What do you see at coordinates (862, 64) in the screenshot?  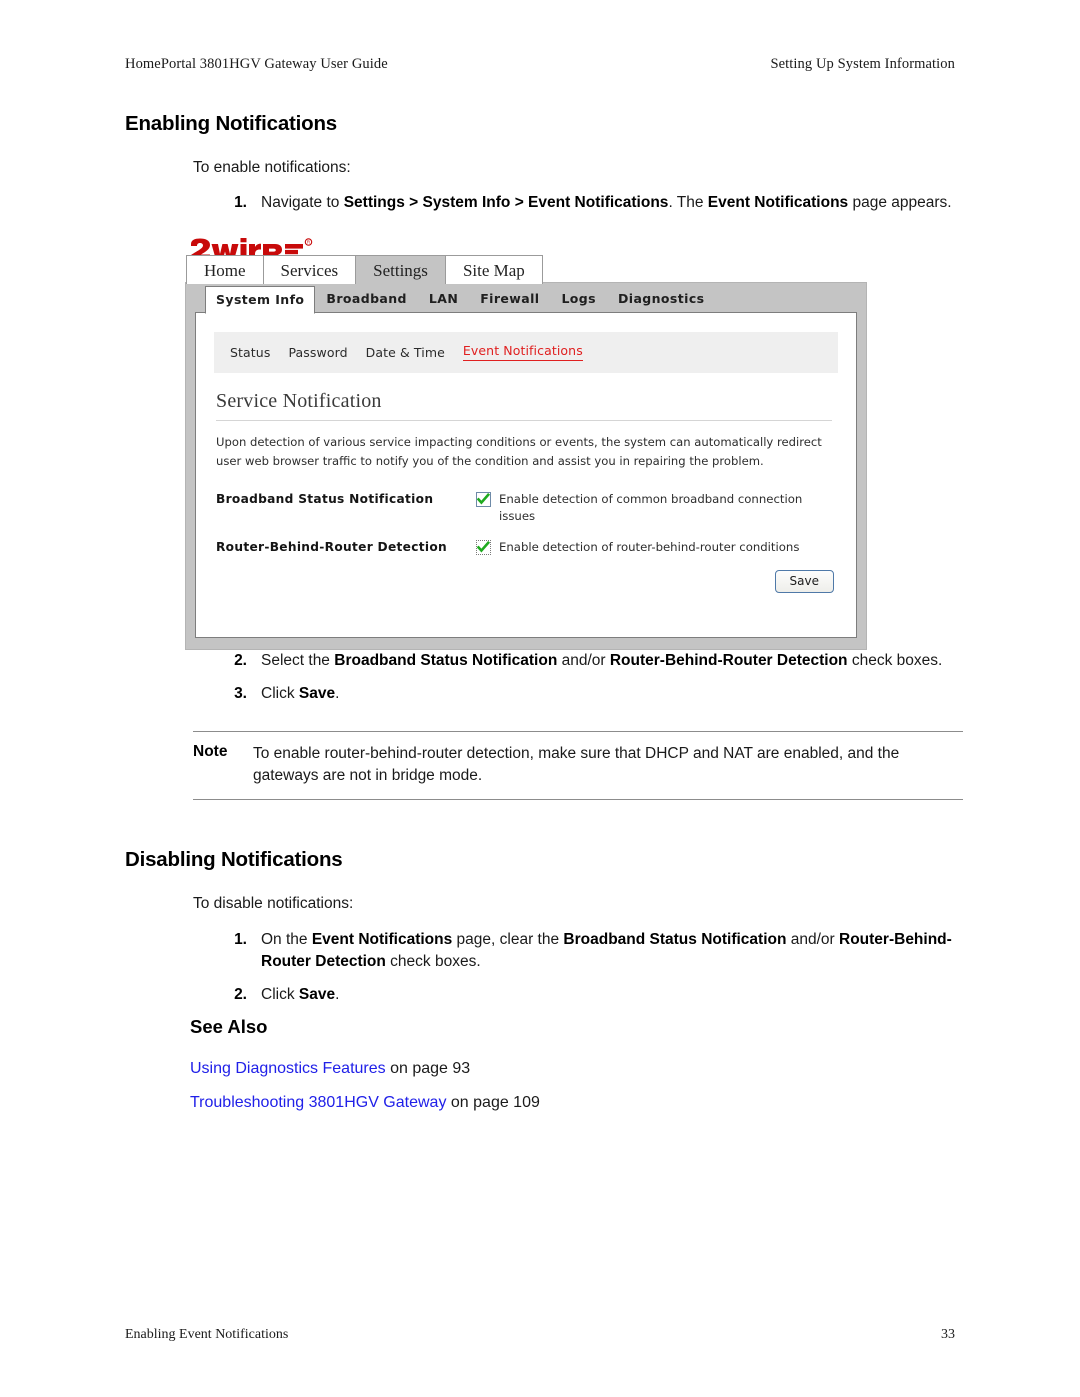 I see `running-head-right: Setting Up System Information` at bounding box center [862, 64].